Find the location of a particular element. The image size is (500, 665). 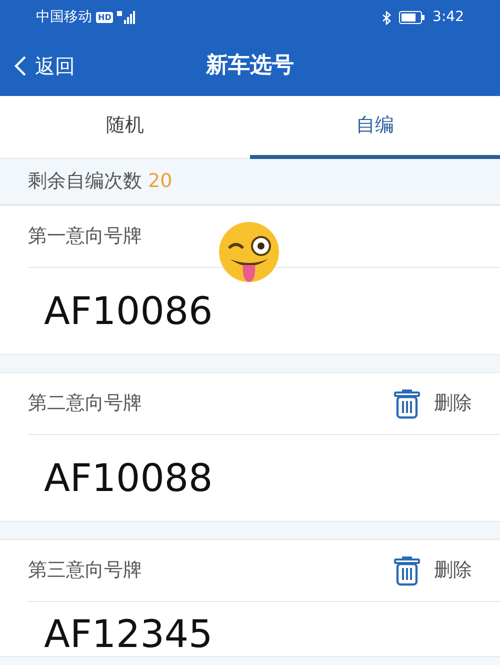

plate-label: 第三意向号牌 is located at coordinates (85, 571).